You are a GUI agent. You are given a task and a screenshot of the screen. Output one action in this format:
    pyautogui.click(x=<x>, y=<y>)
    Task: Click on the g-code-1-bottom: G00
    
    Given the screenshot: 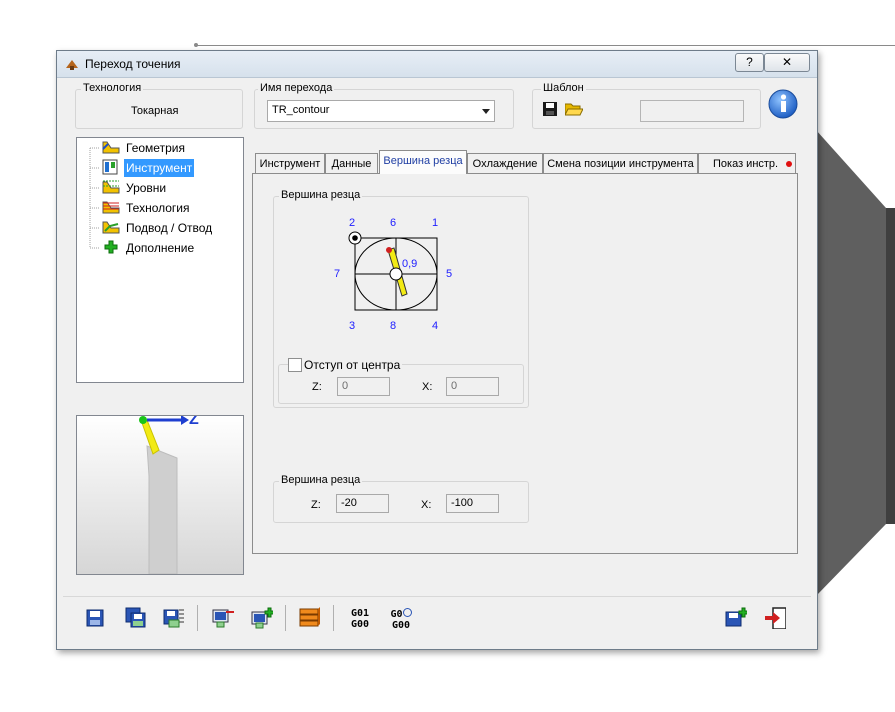 What is the action you would take?
    pyautogui.click(x=360, y=624)
    